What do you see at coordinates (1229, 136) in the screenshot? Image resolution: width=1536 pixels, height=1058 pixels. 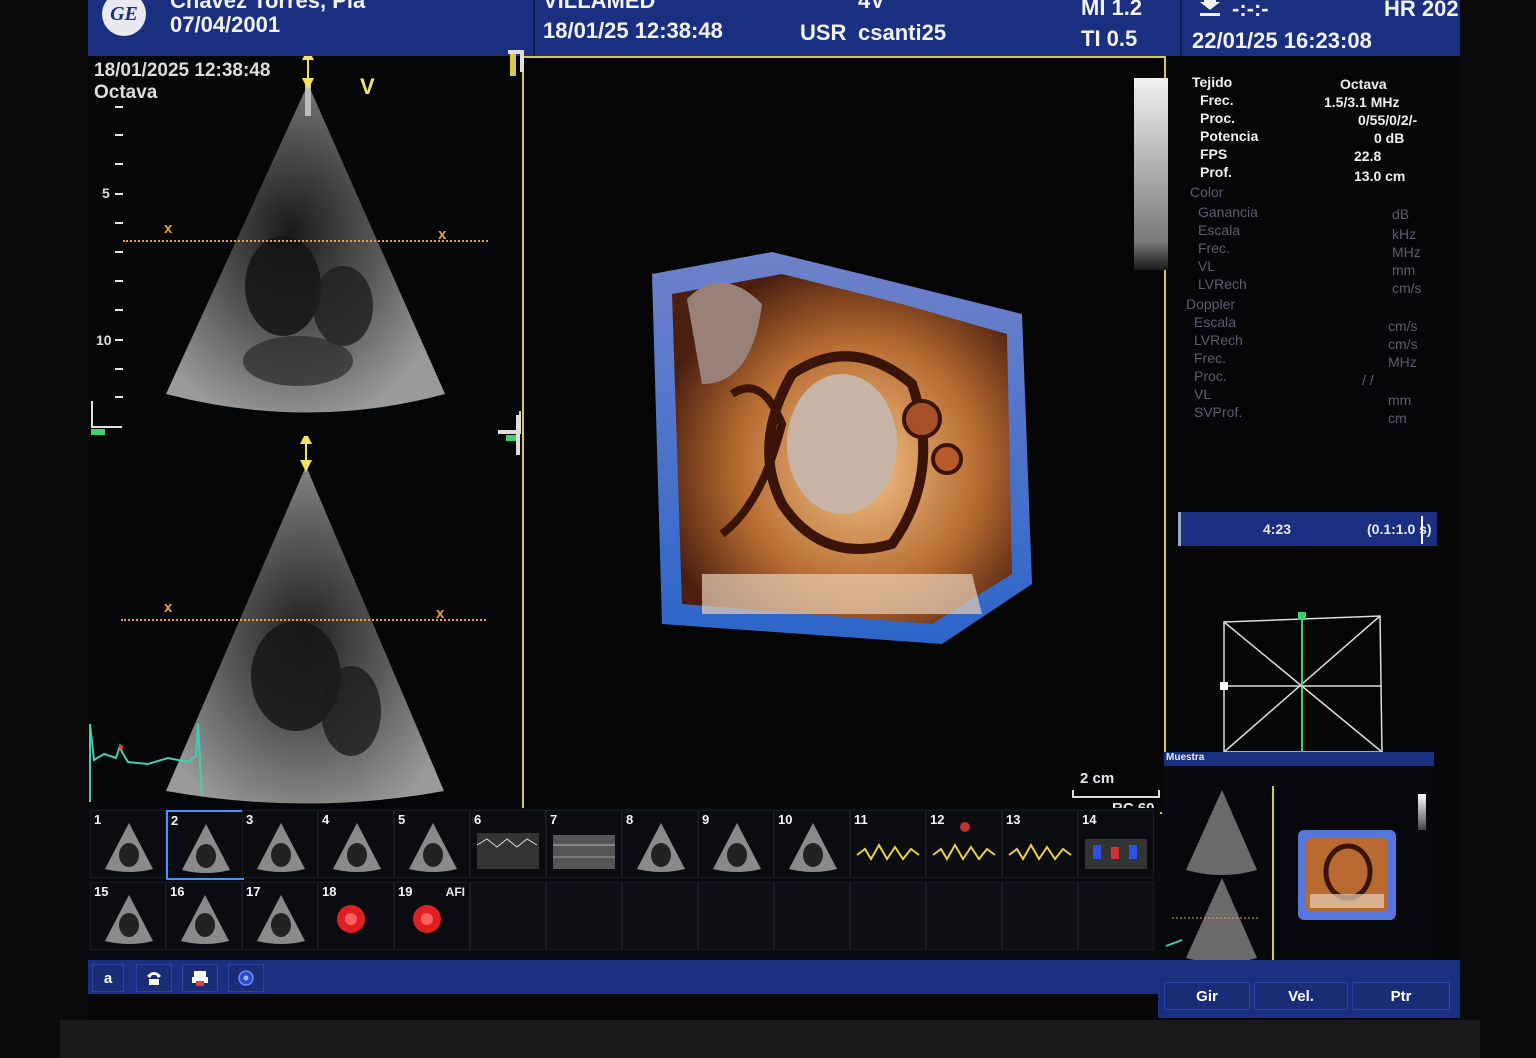 I see `param-label: Potencia` at bounding box center [1229, 136].